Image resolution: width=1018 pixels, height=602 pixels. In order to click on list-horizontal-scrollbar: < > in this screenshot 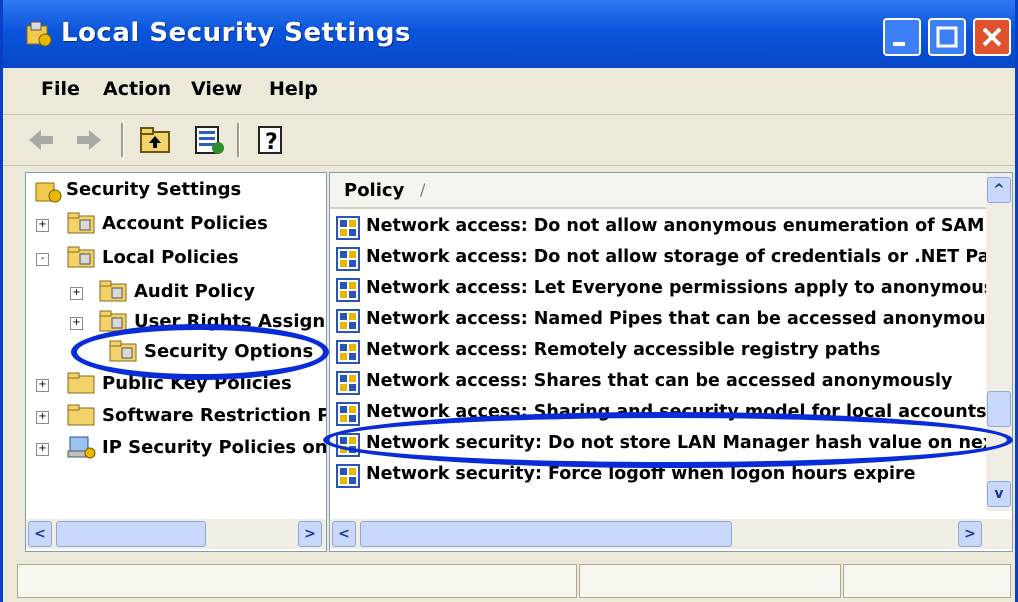, I will do `click(671, 534)`.